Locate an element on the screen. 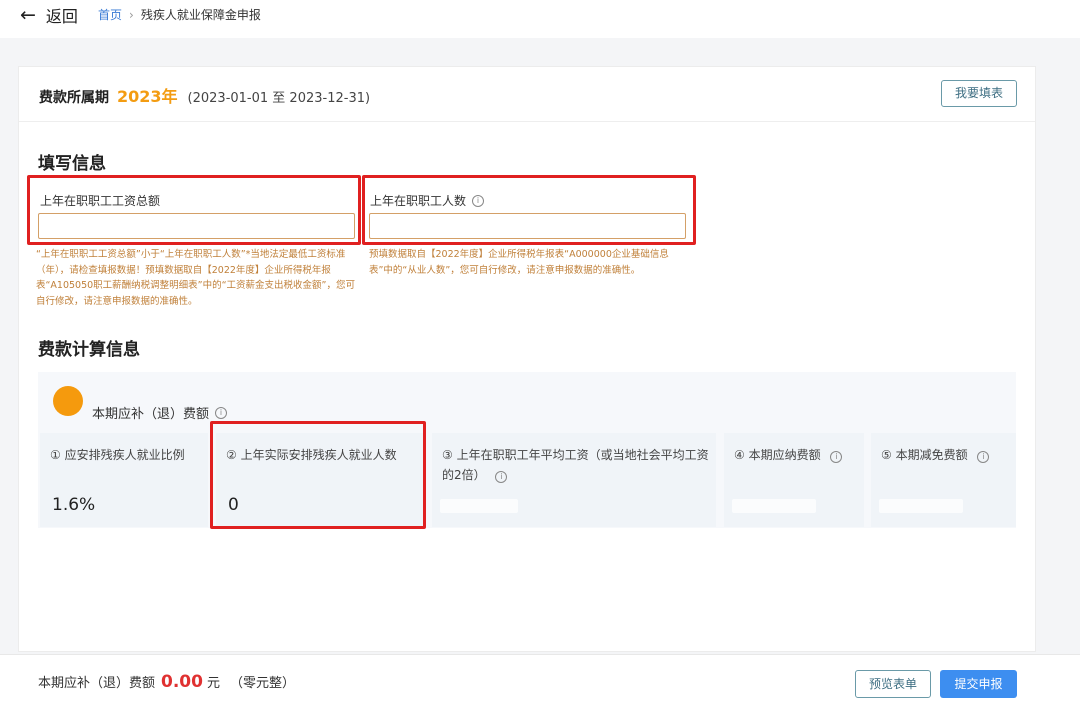 Image resolution: width=1080 pixels, height=713 pixels. status-dot-icon is located at coordinates (68, 401).